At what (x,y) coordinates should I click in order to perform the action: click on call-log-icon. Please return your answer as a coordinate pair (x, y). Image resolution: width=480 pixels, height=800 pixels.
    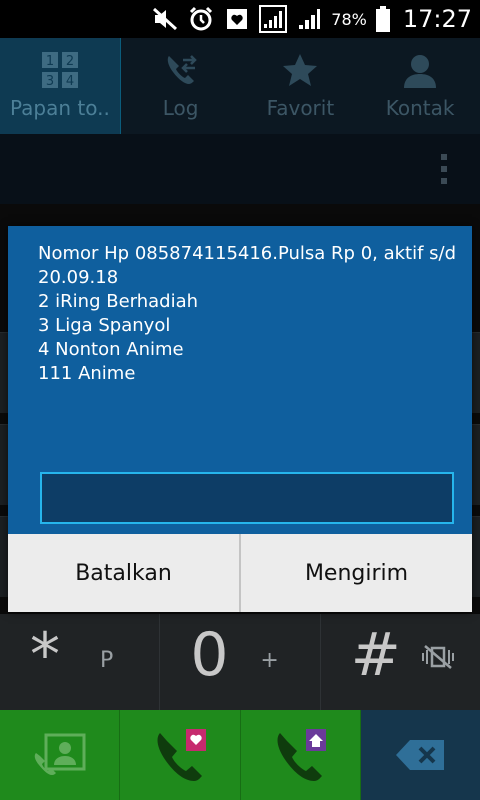
    Looking at the image, I should click on (181, 70).